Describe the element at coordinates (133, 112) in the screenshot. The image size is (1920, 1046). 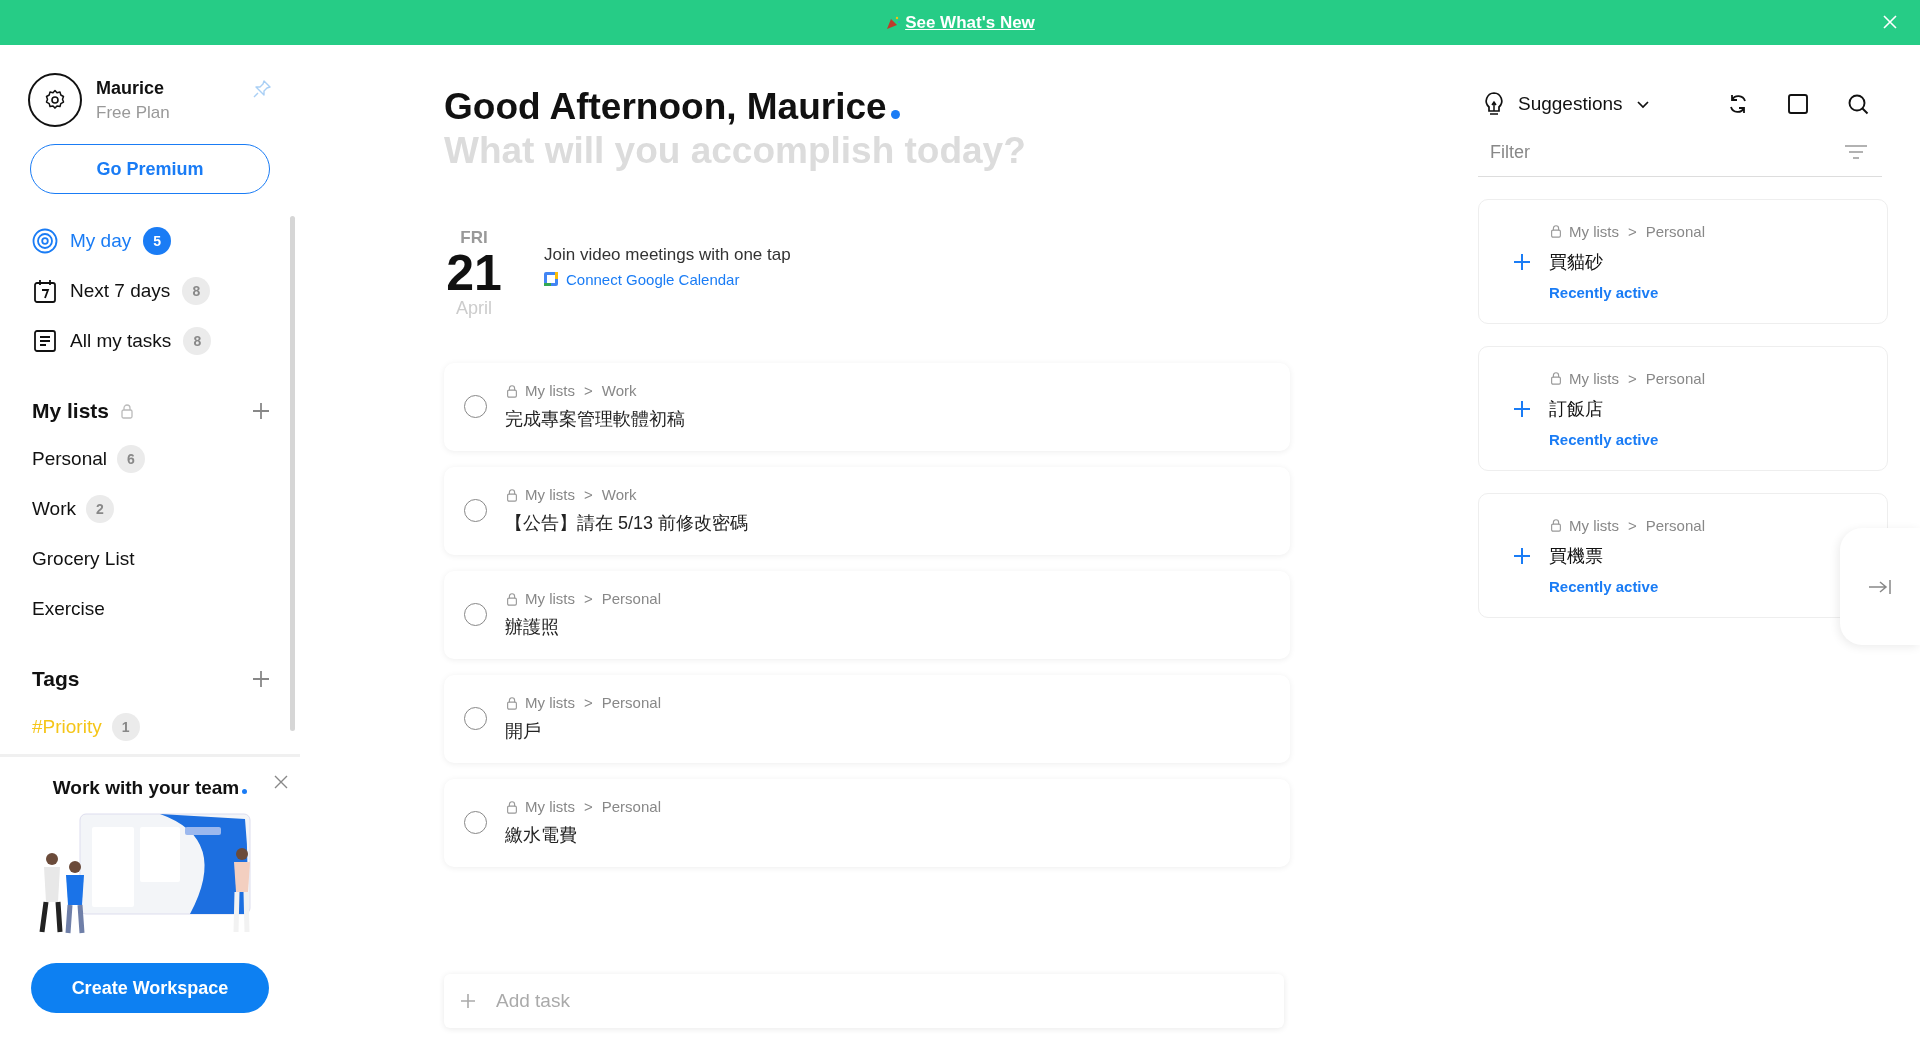
I see `plan-label: Free Plan` at that location.